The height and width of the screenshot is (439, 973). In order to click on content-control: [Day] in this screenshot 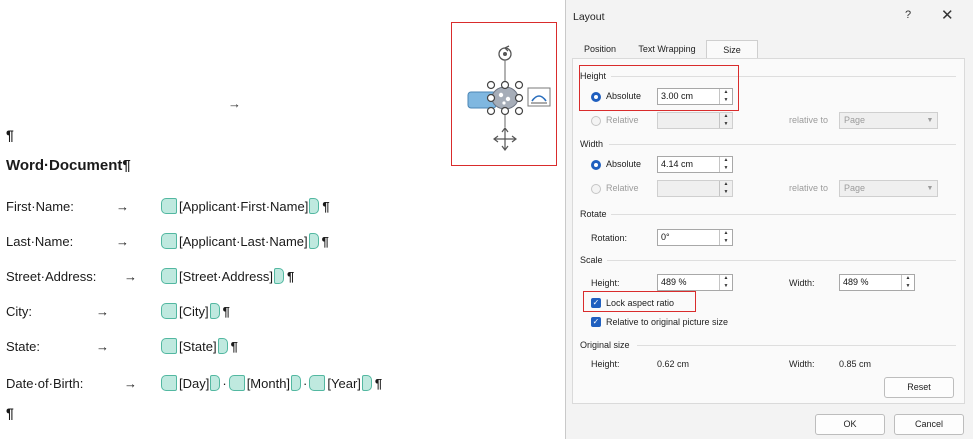, I will do `click(191, 383)`.